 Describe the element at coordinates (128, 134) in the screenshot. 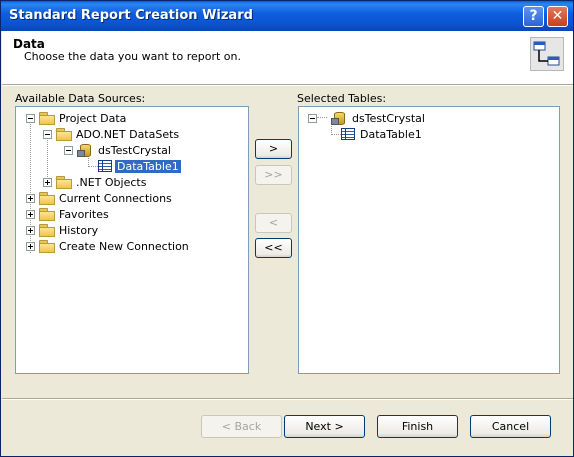

I see `tree-node-label: ADO.NET DataSets` at that location.